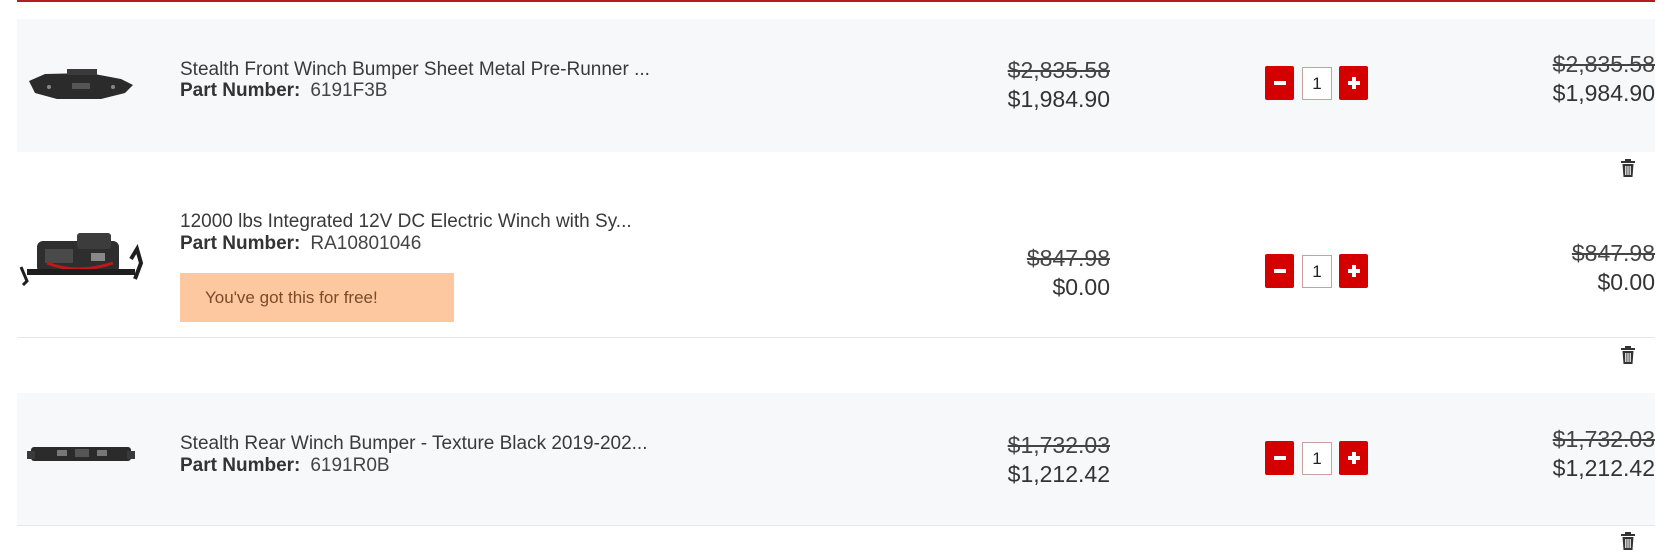 This screenshot has height=555, width=1672. I want to click on unit-price-sale: $1,984.90, so click(1058, 99).